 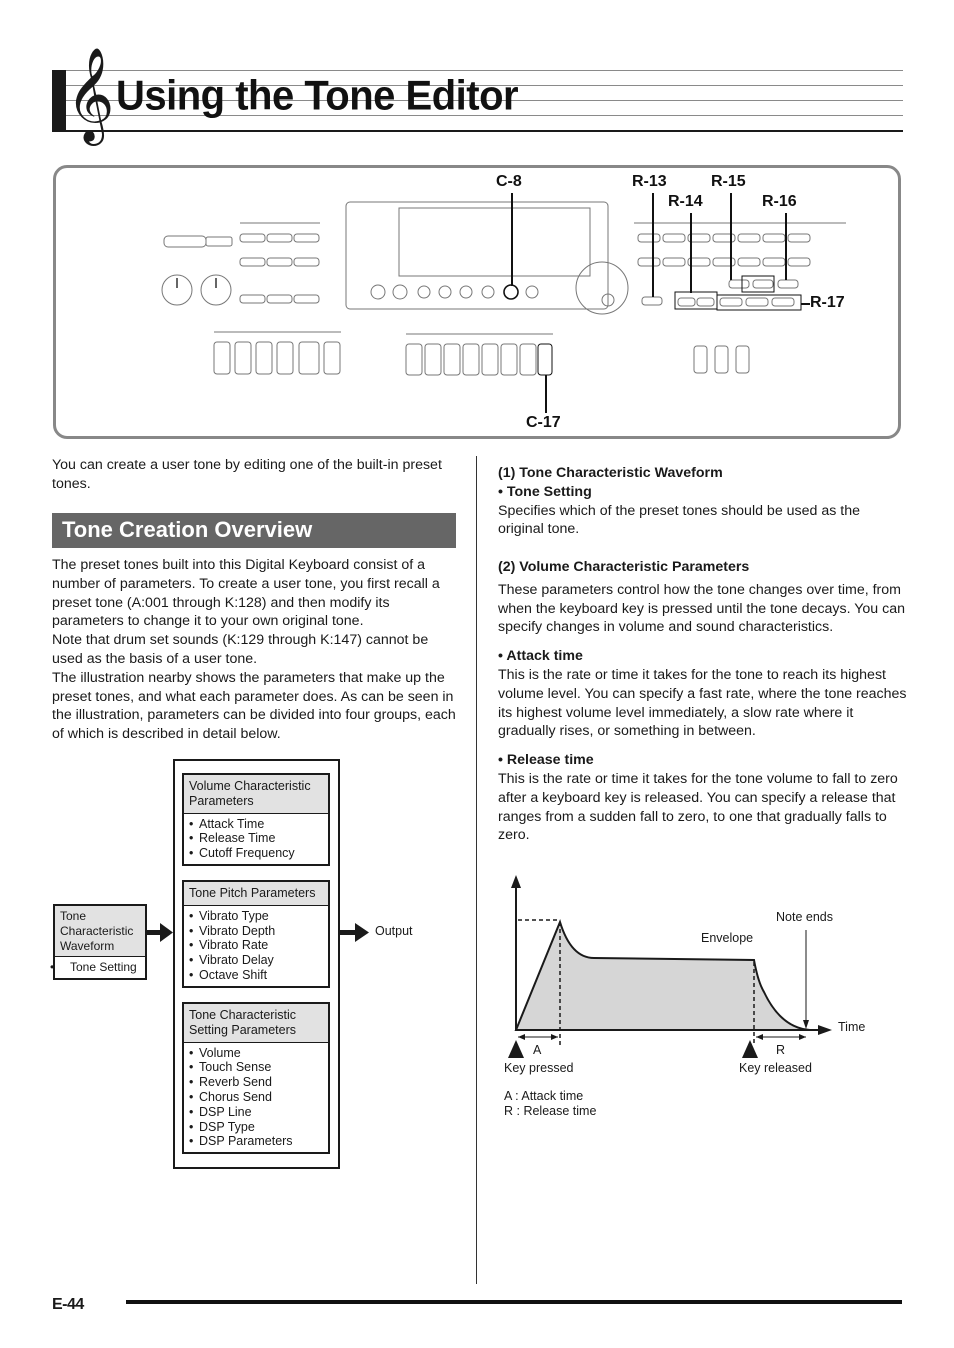 I want to click on callout-line-c17, so click(x=546, y=394).